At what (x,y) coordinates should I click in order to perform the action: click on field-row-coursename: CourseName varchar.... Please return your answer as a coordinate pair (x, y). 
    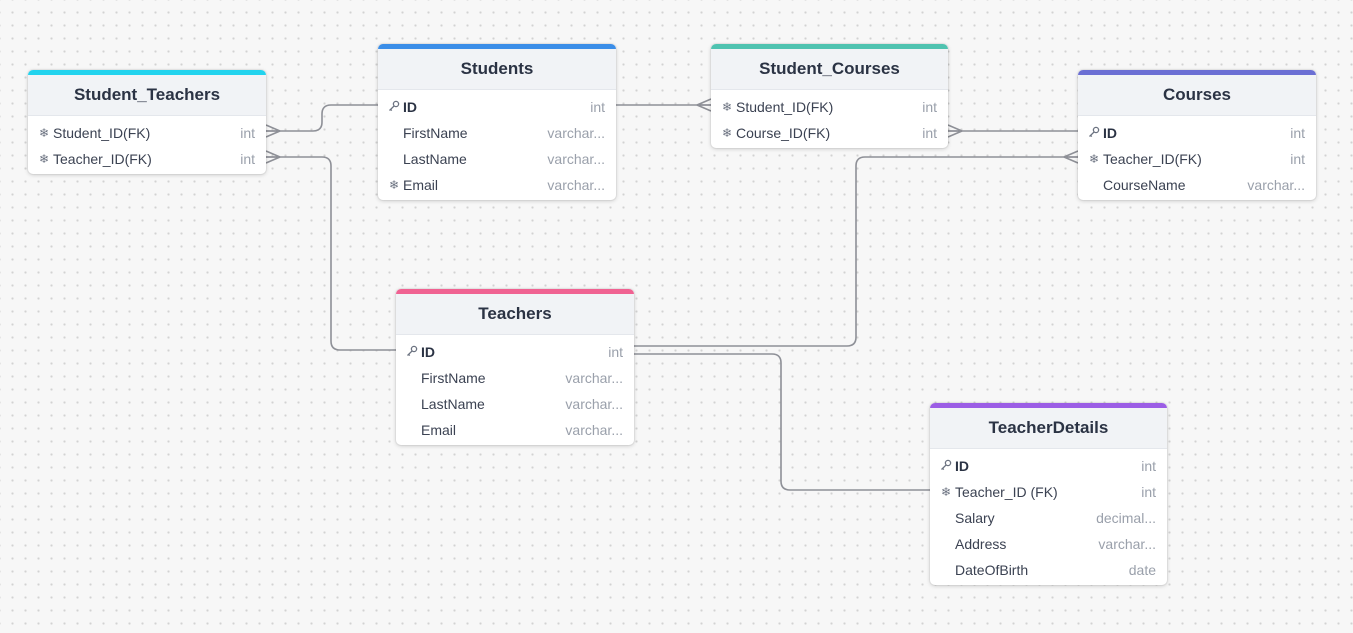
    Looking at the image, I should click on (1197, 185).